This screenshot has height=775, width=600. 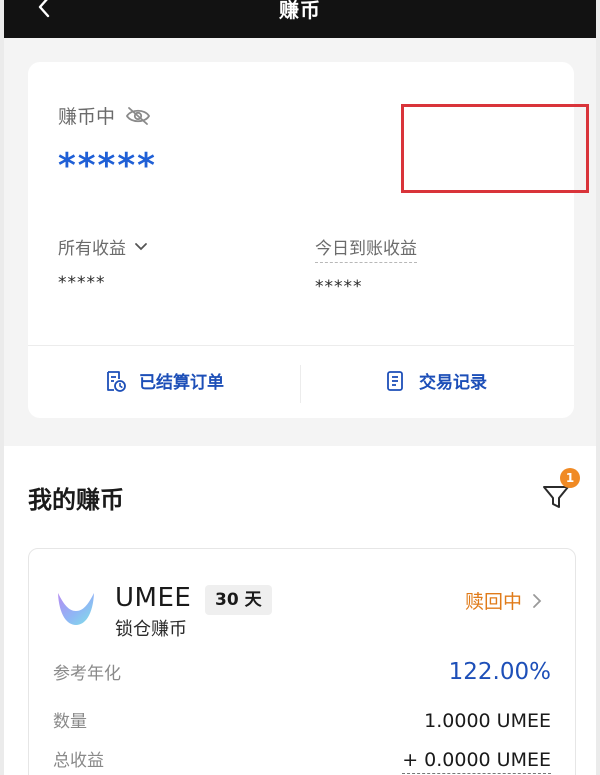 What do you see at coordinates (76, 500) in the screenshot?
I see `section-title: 我的赚币` at bounding box center [76, 500].